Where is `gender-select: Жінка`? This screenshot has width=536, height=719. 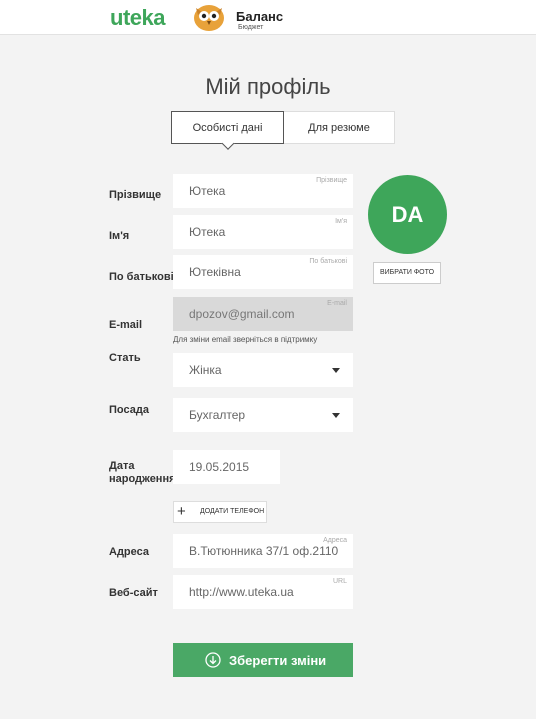 gender-select: Жінка is located at coordinates (263, 370).